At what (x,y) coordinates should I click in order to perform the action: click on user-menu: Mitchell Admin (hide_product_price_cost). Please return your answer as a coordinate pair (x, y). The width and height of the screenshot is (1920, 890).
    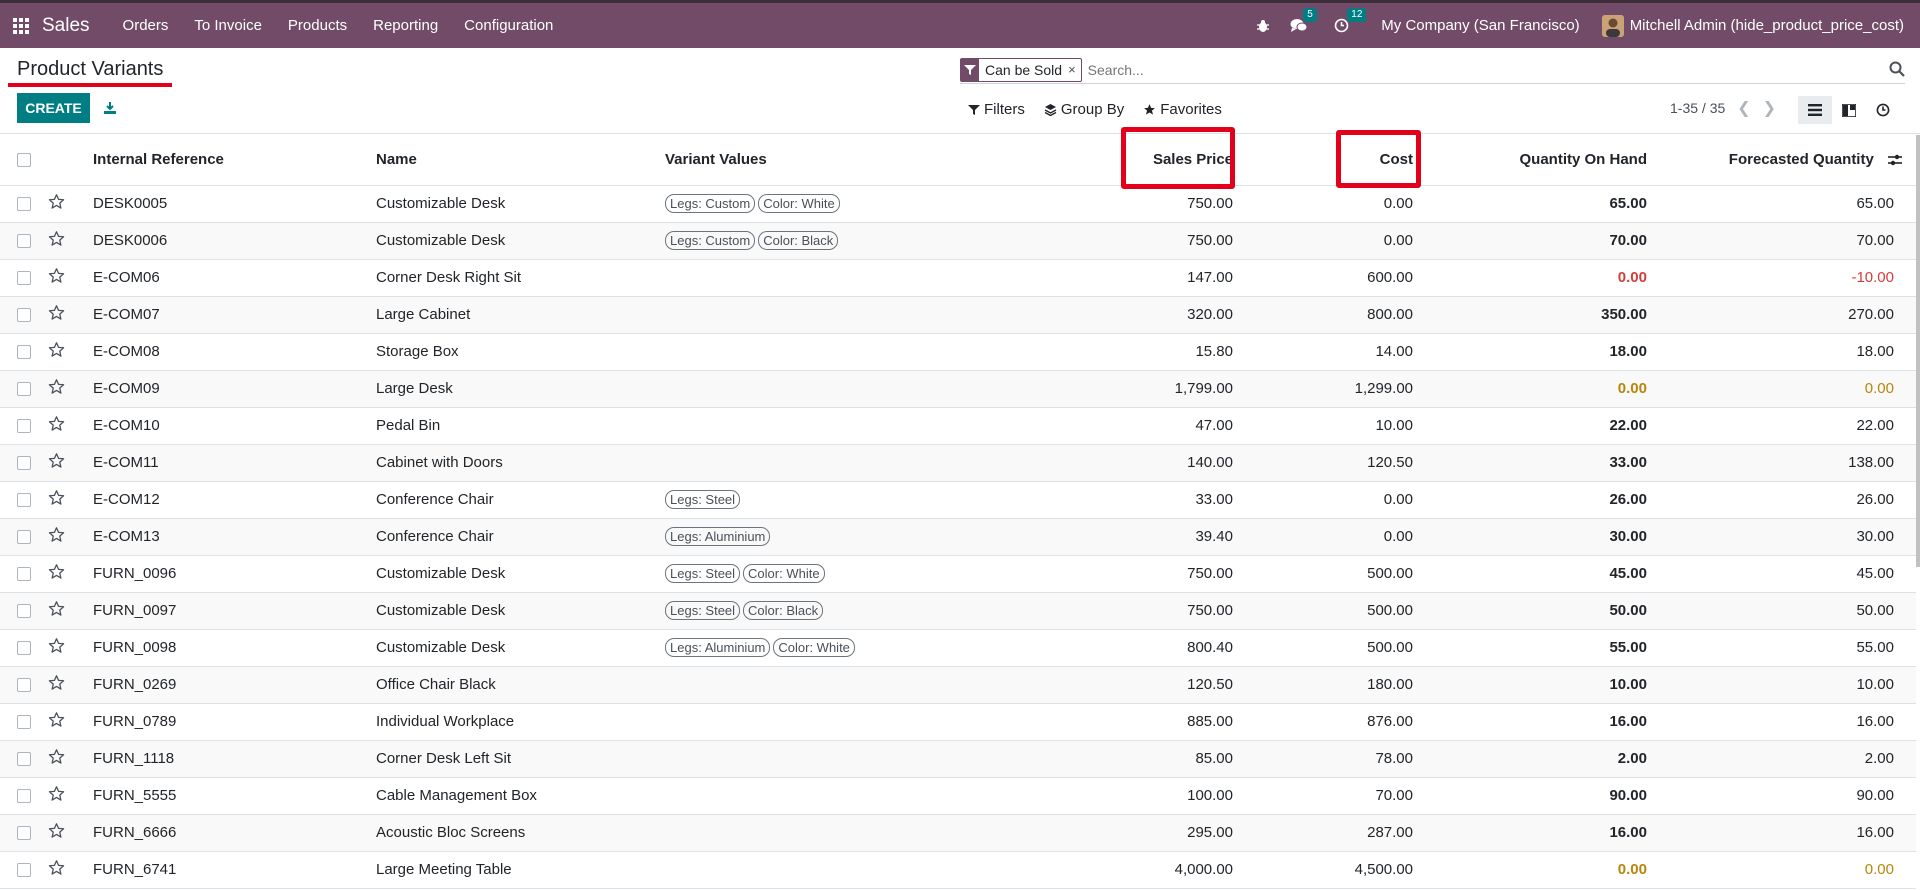
    Looking at the image, I should click on (1752, 25).